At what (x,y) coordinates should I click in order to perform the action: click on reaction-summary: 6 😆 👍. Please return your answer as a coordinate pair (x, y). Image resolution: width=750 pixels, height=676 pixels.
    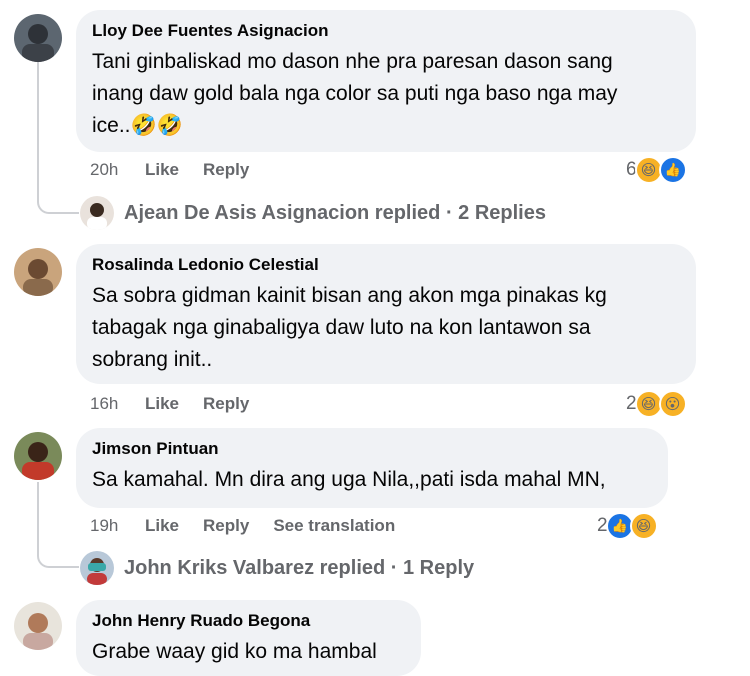
    Looking at the image, I should click on (656, 170).